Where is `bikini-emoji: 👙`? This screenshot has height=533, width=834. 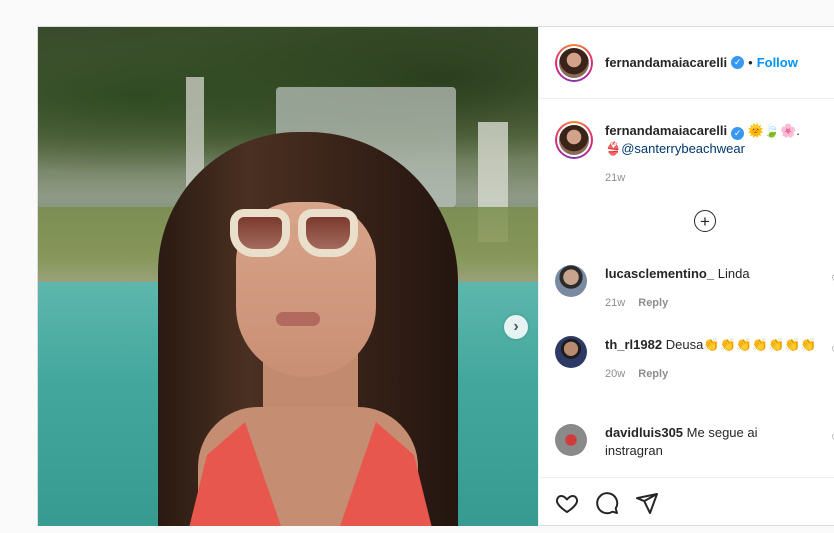 bikini-emoji: 👙 is located at coordinates (613, 148).